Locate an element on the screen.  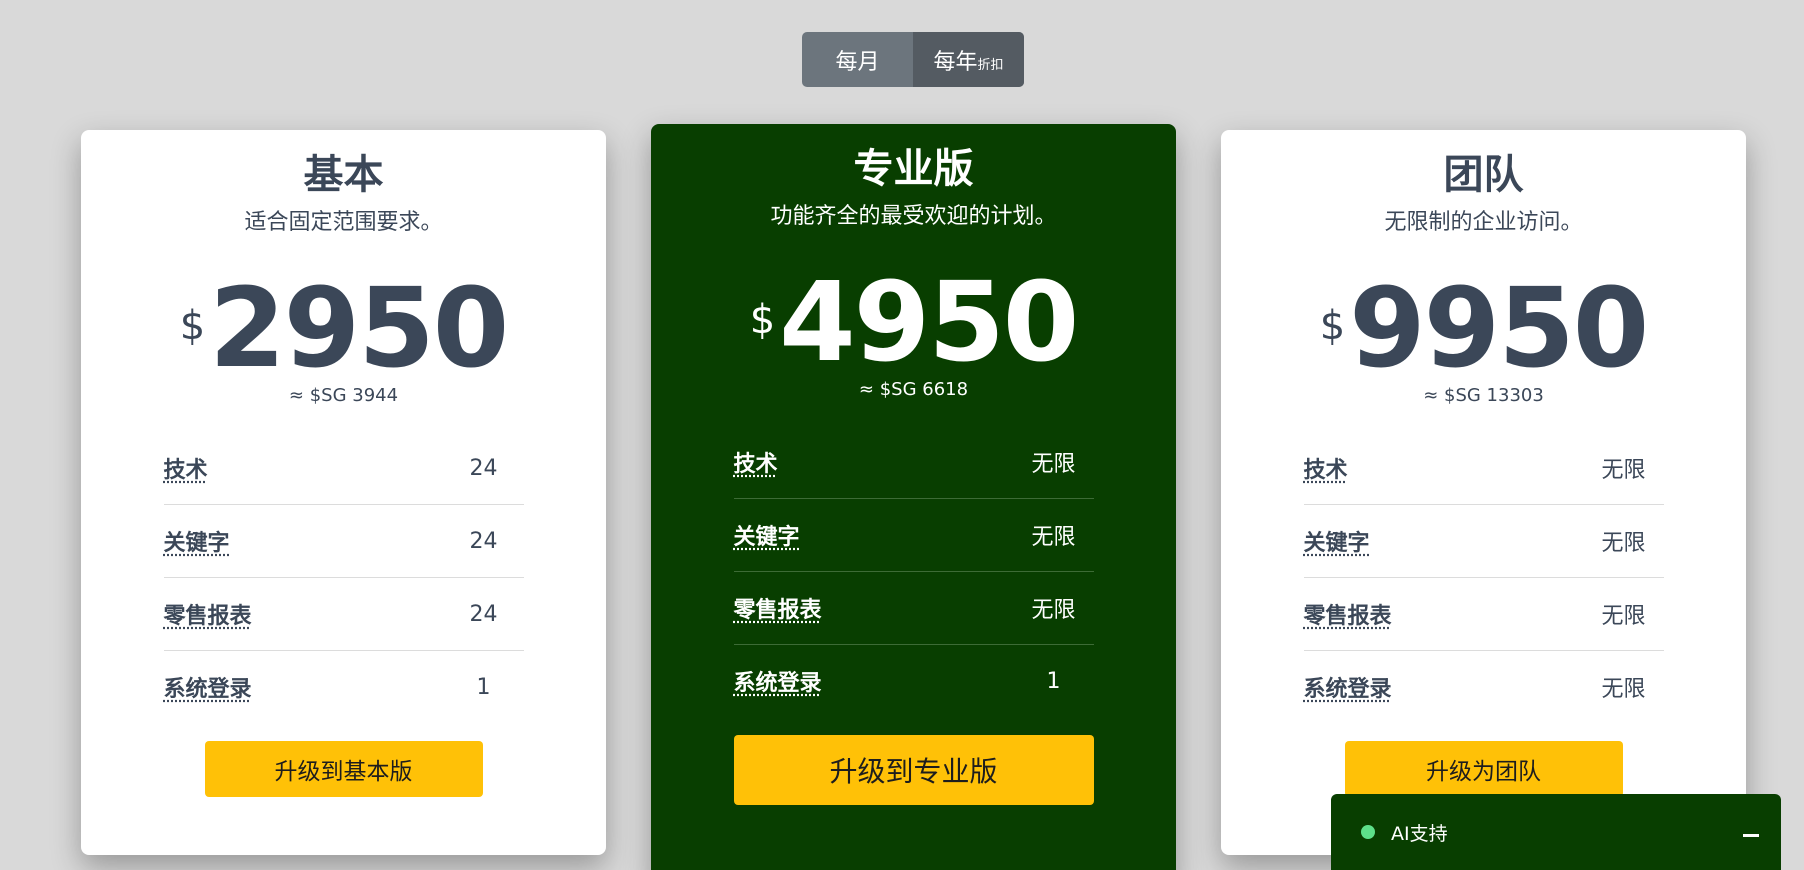
converted-price: ≈ $SG 3944 is located at coordinates (343, 395).